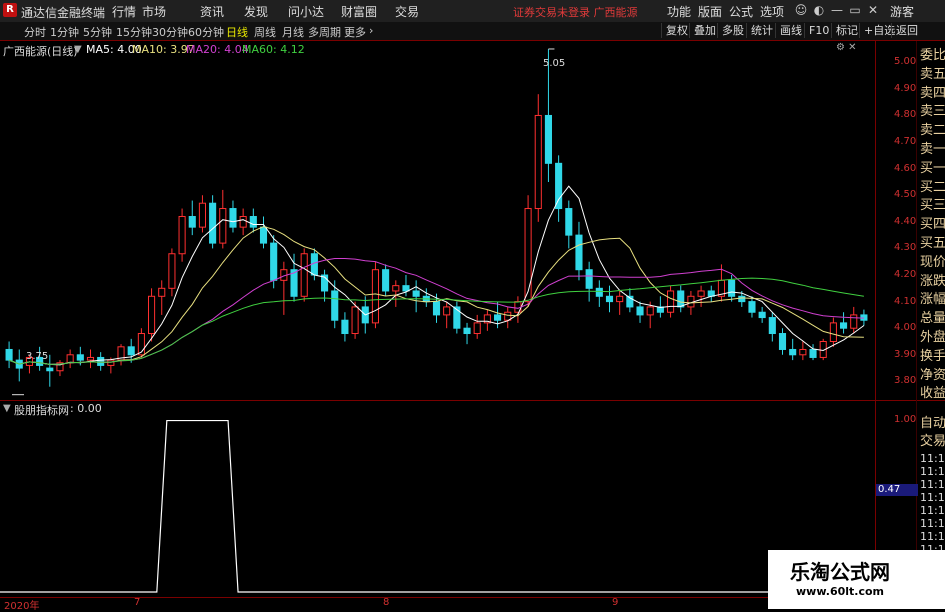 This screenshot has width=945, height=612. Describe the element at coordinates (324, 32) in the screenshot. I see `period-multi: 多周期` at that location.